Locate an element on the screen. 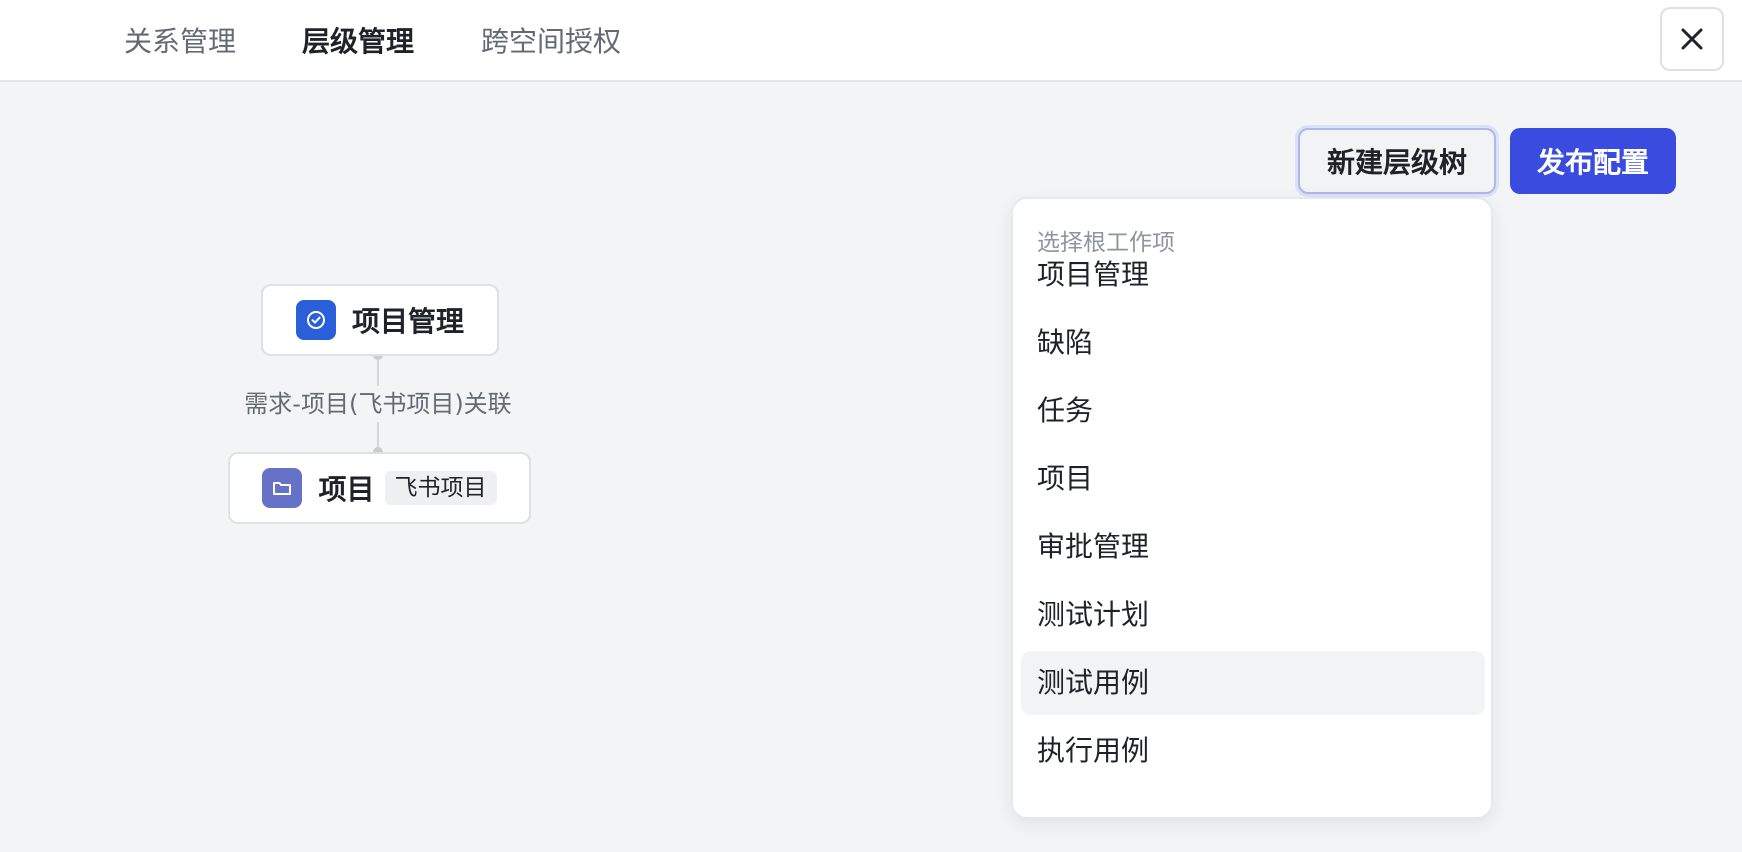  hierarchy-node-child: 项目 飞书项目 is located at coordinates (379, 488).